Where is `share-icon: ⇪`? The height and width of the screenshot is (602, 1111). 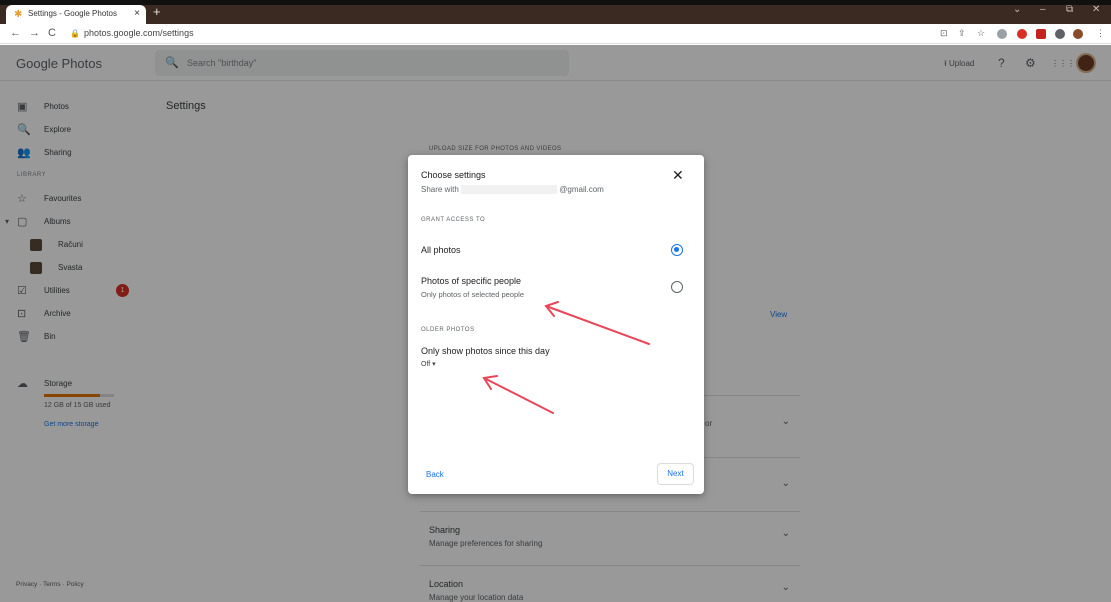 share-icon: ⇪ is located at coordinates (962, 33).